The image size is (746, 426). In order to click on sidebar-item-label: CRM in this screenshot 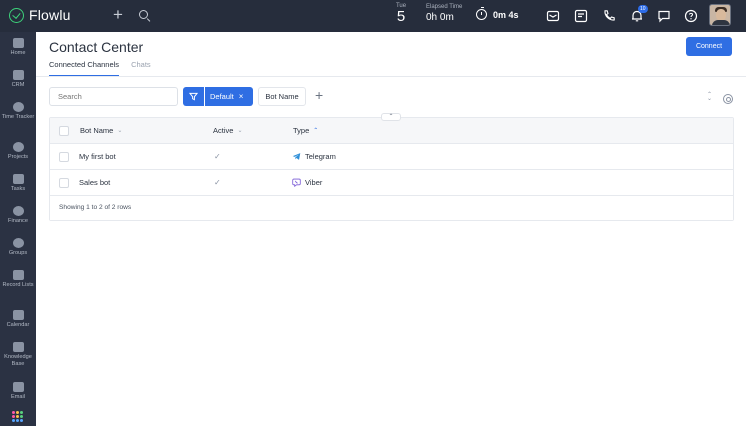, I will do `click(18, 85)`.